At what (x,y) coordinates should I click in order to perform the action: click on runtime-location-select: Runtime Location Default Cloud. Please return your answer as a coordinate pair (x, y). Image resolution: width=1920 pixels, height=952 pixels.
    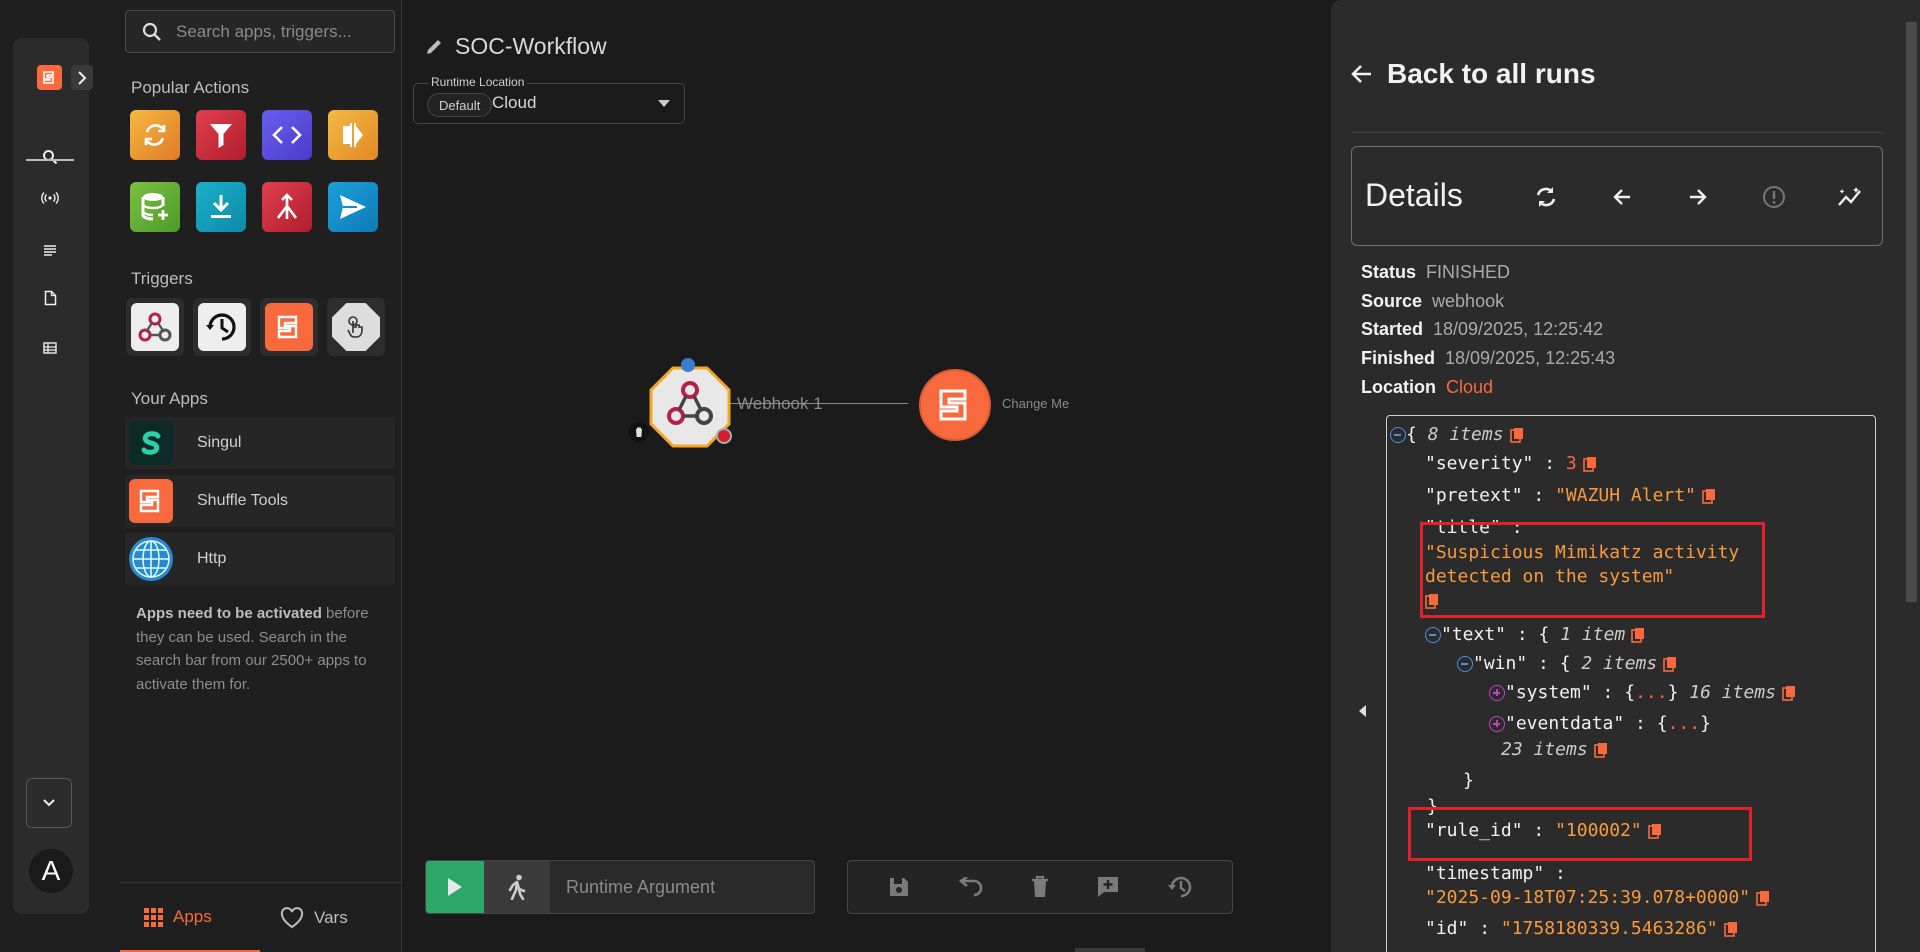
    Looking at the image, I should click on (549, 99).